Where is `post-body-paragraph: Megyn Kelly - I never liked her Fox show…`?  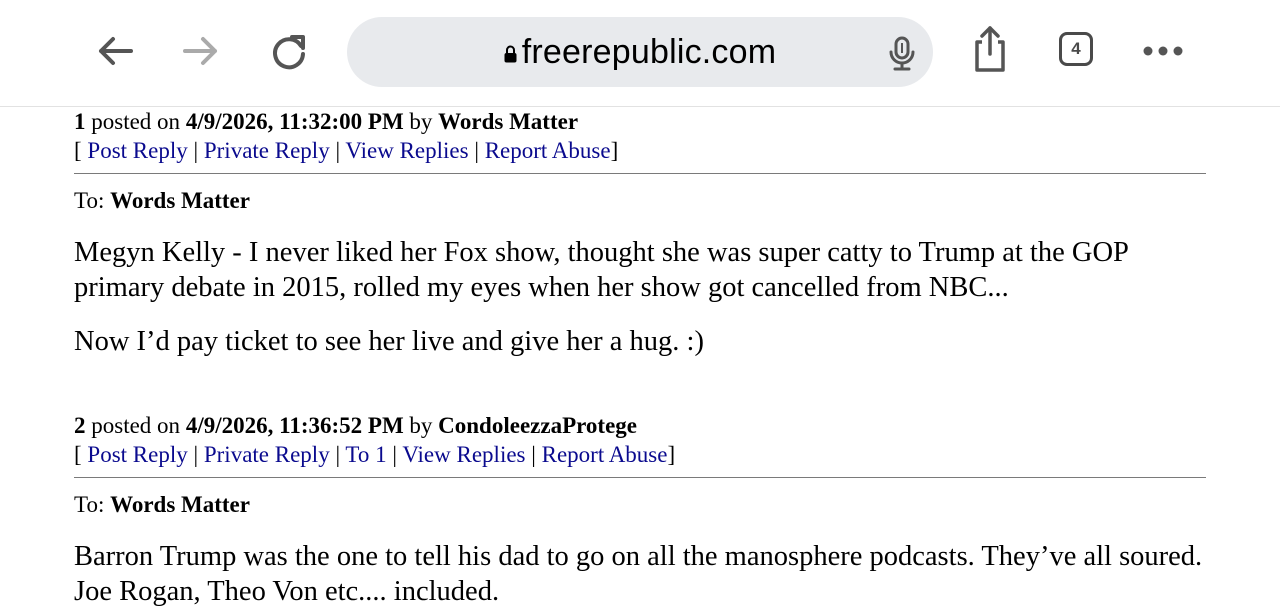
post-body-paragraph: Megyn Kelly - I never liked her Fox show… is located at coordinates (601, 270).